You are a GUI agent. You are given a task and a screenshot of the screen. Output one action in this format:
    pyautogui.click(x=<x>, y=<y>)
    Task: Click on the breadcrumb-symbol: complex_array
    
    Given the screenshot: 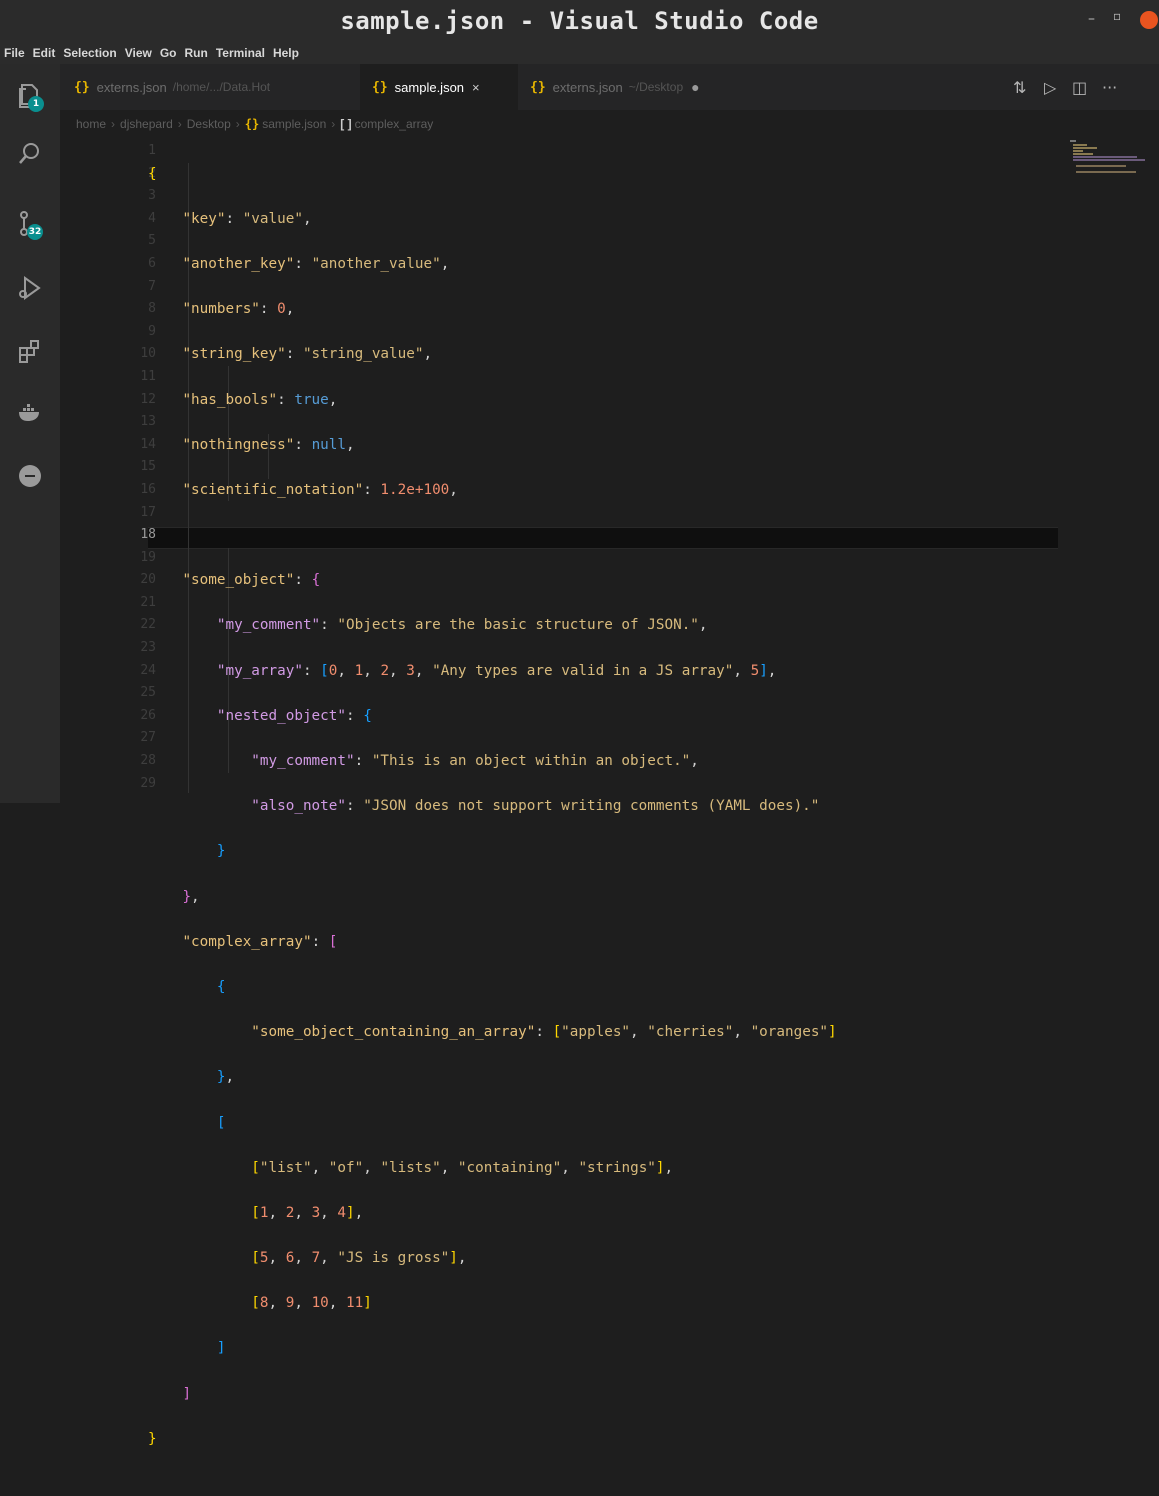 What is the action you would take?
    pyautogui.click(x=394, y=124)
    